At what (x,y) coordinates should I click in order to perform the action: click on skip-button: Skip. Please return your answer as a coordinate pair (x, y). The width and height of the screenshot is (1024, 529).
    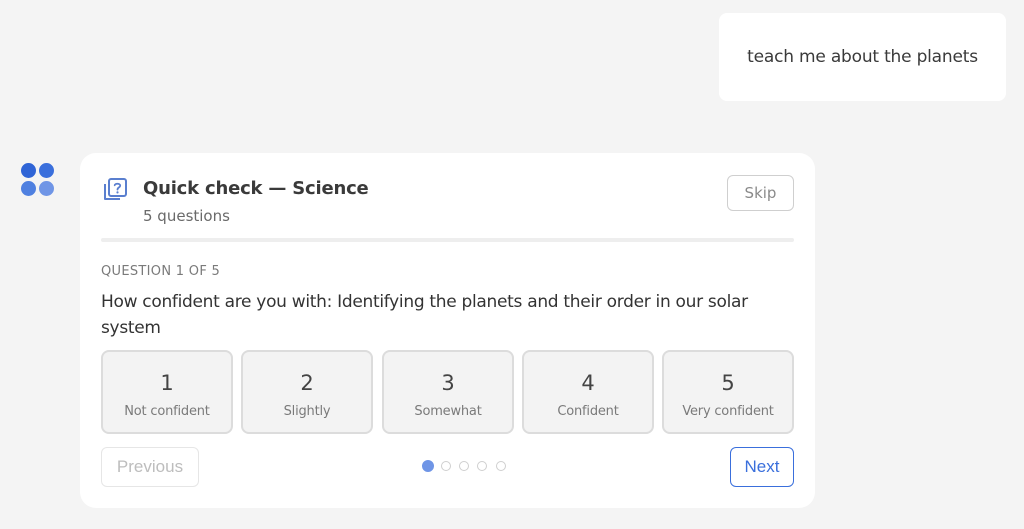
    Looking at the image, I should click on (760, 193).